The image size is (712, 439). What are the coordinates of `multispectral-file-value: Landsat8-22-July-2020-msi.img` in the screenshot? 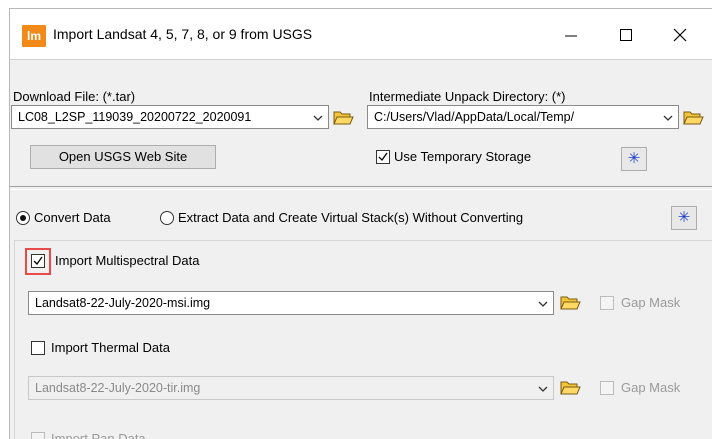 It's located at (123, 303).